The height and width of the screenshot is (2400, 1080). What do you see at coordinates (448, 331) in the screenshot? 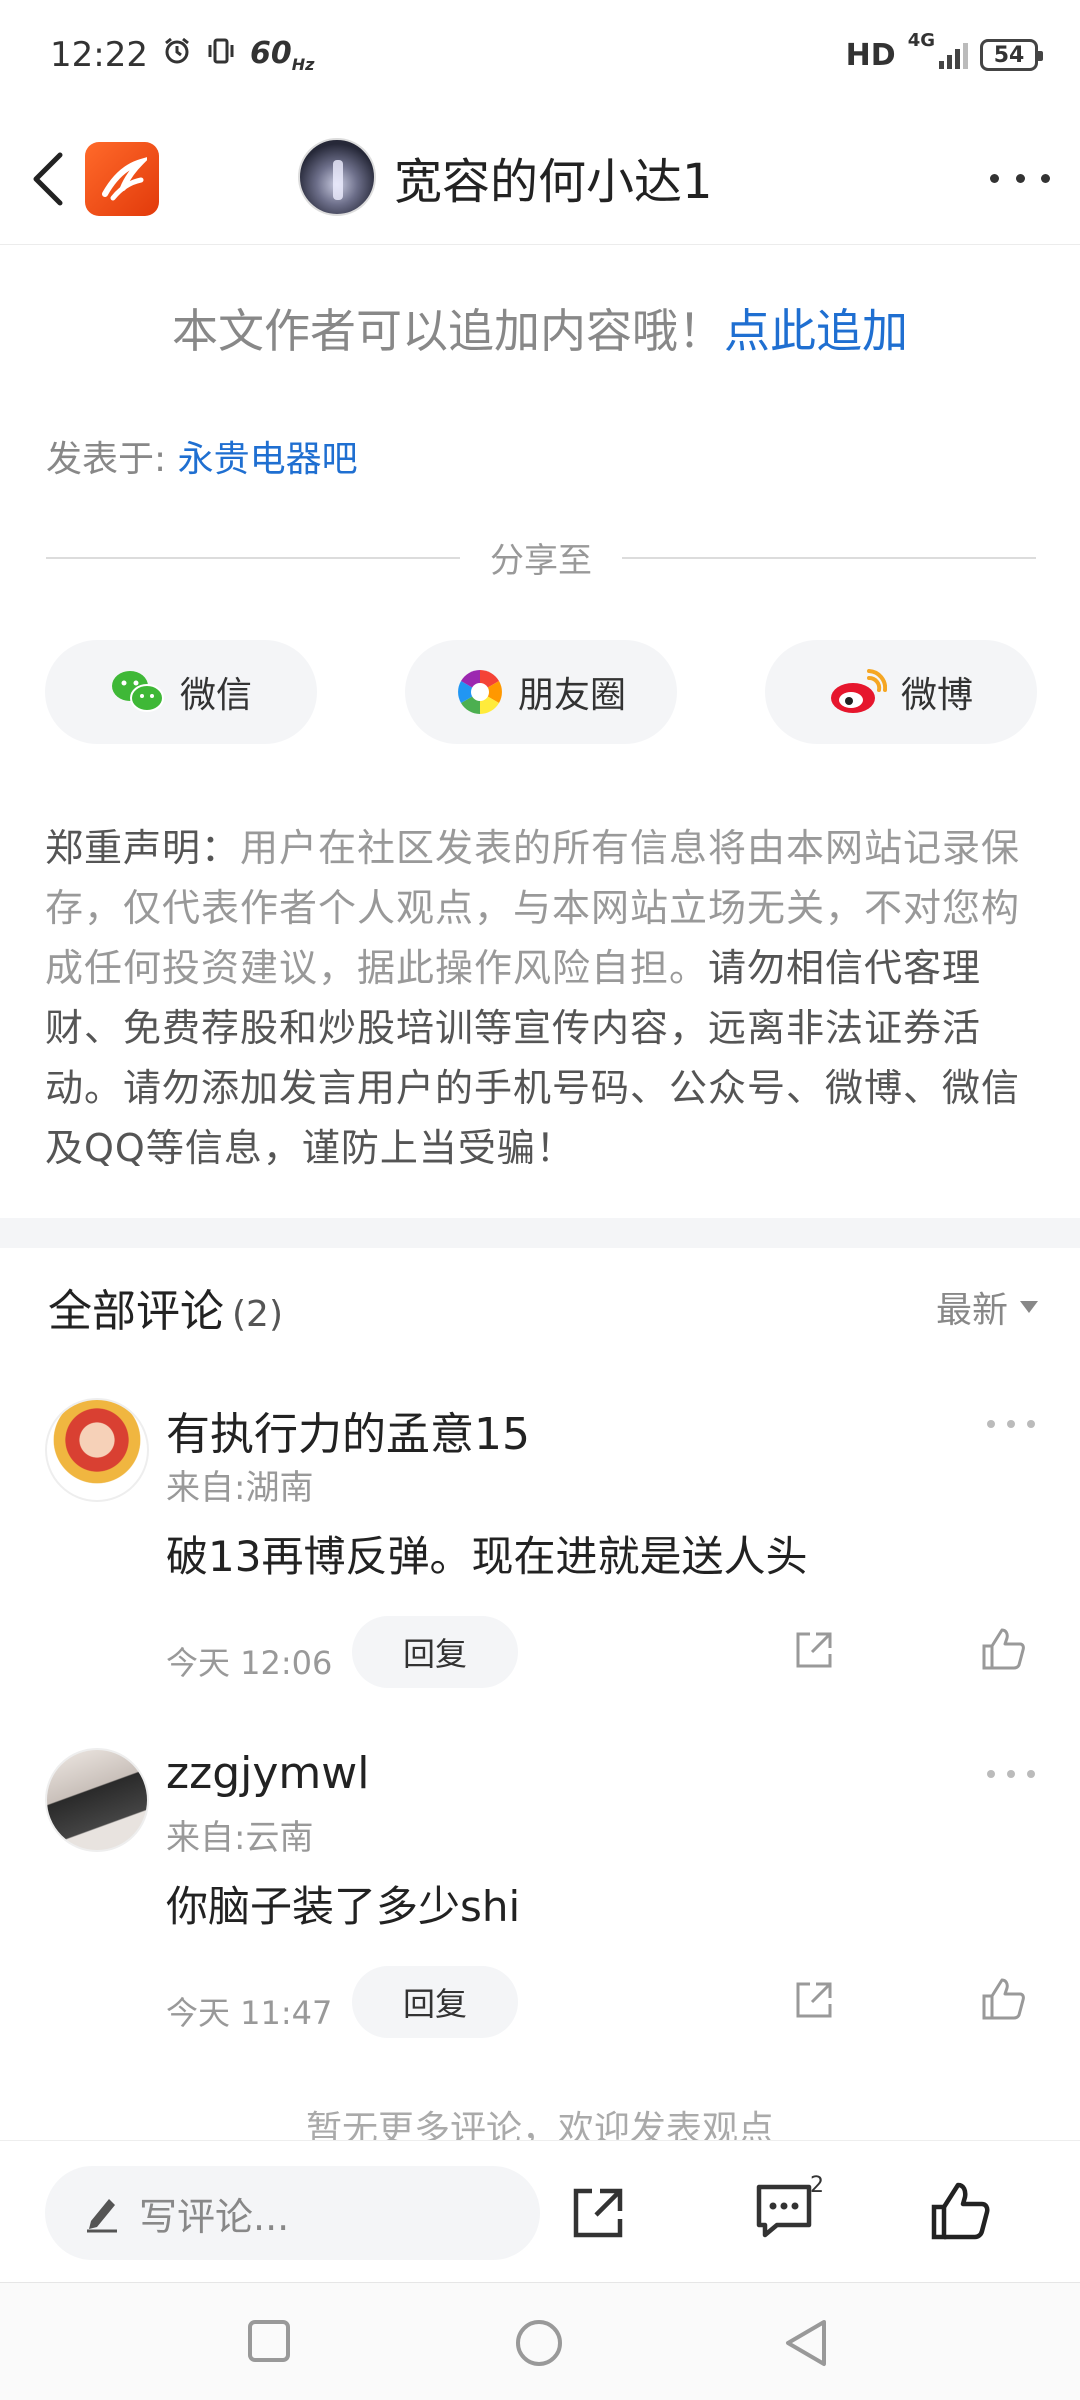
I see `append-notice-text: 本文作者可以追加内容哦！` at bounding box center [448, 331].